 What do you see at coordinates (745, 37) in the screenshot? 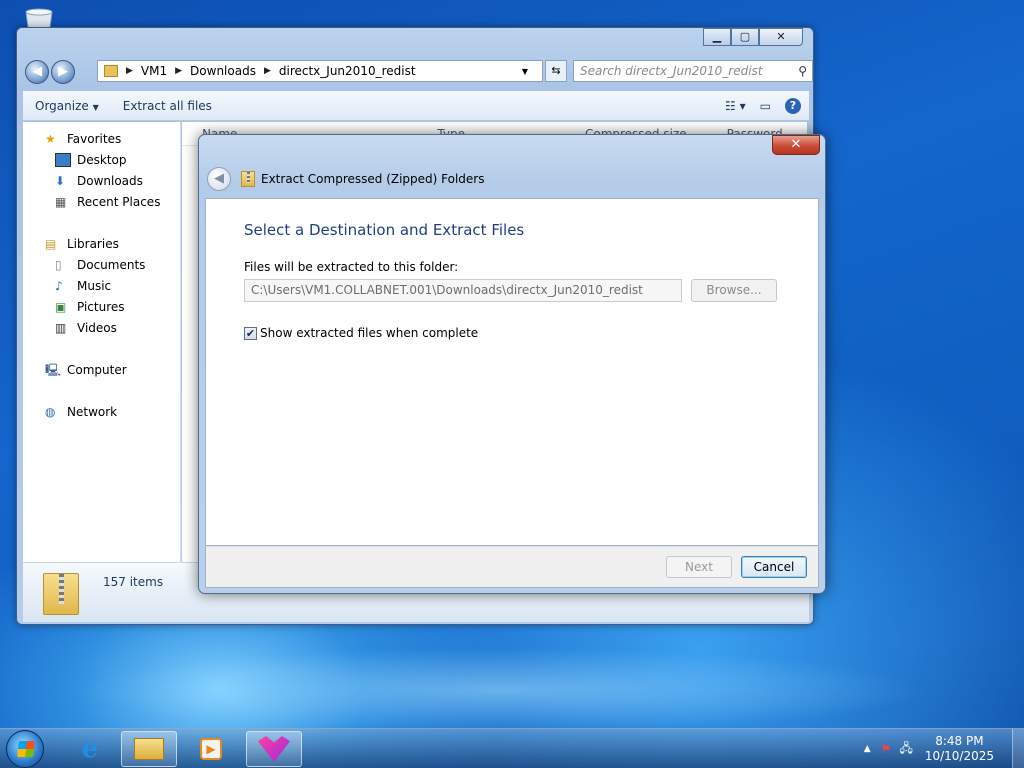
I see `maximize-button: ▢` at bounding box center [745, 37].